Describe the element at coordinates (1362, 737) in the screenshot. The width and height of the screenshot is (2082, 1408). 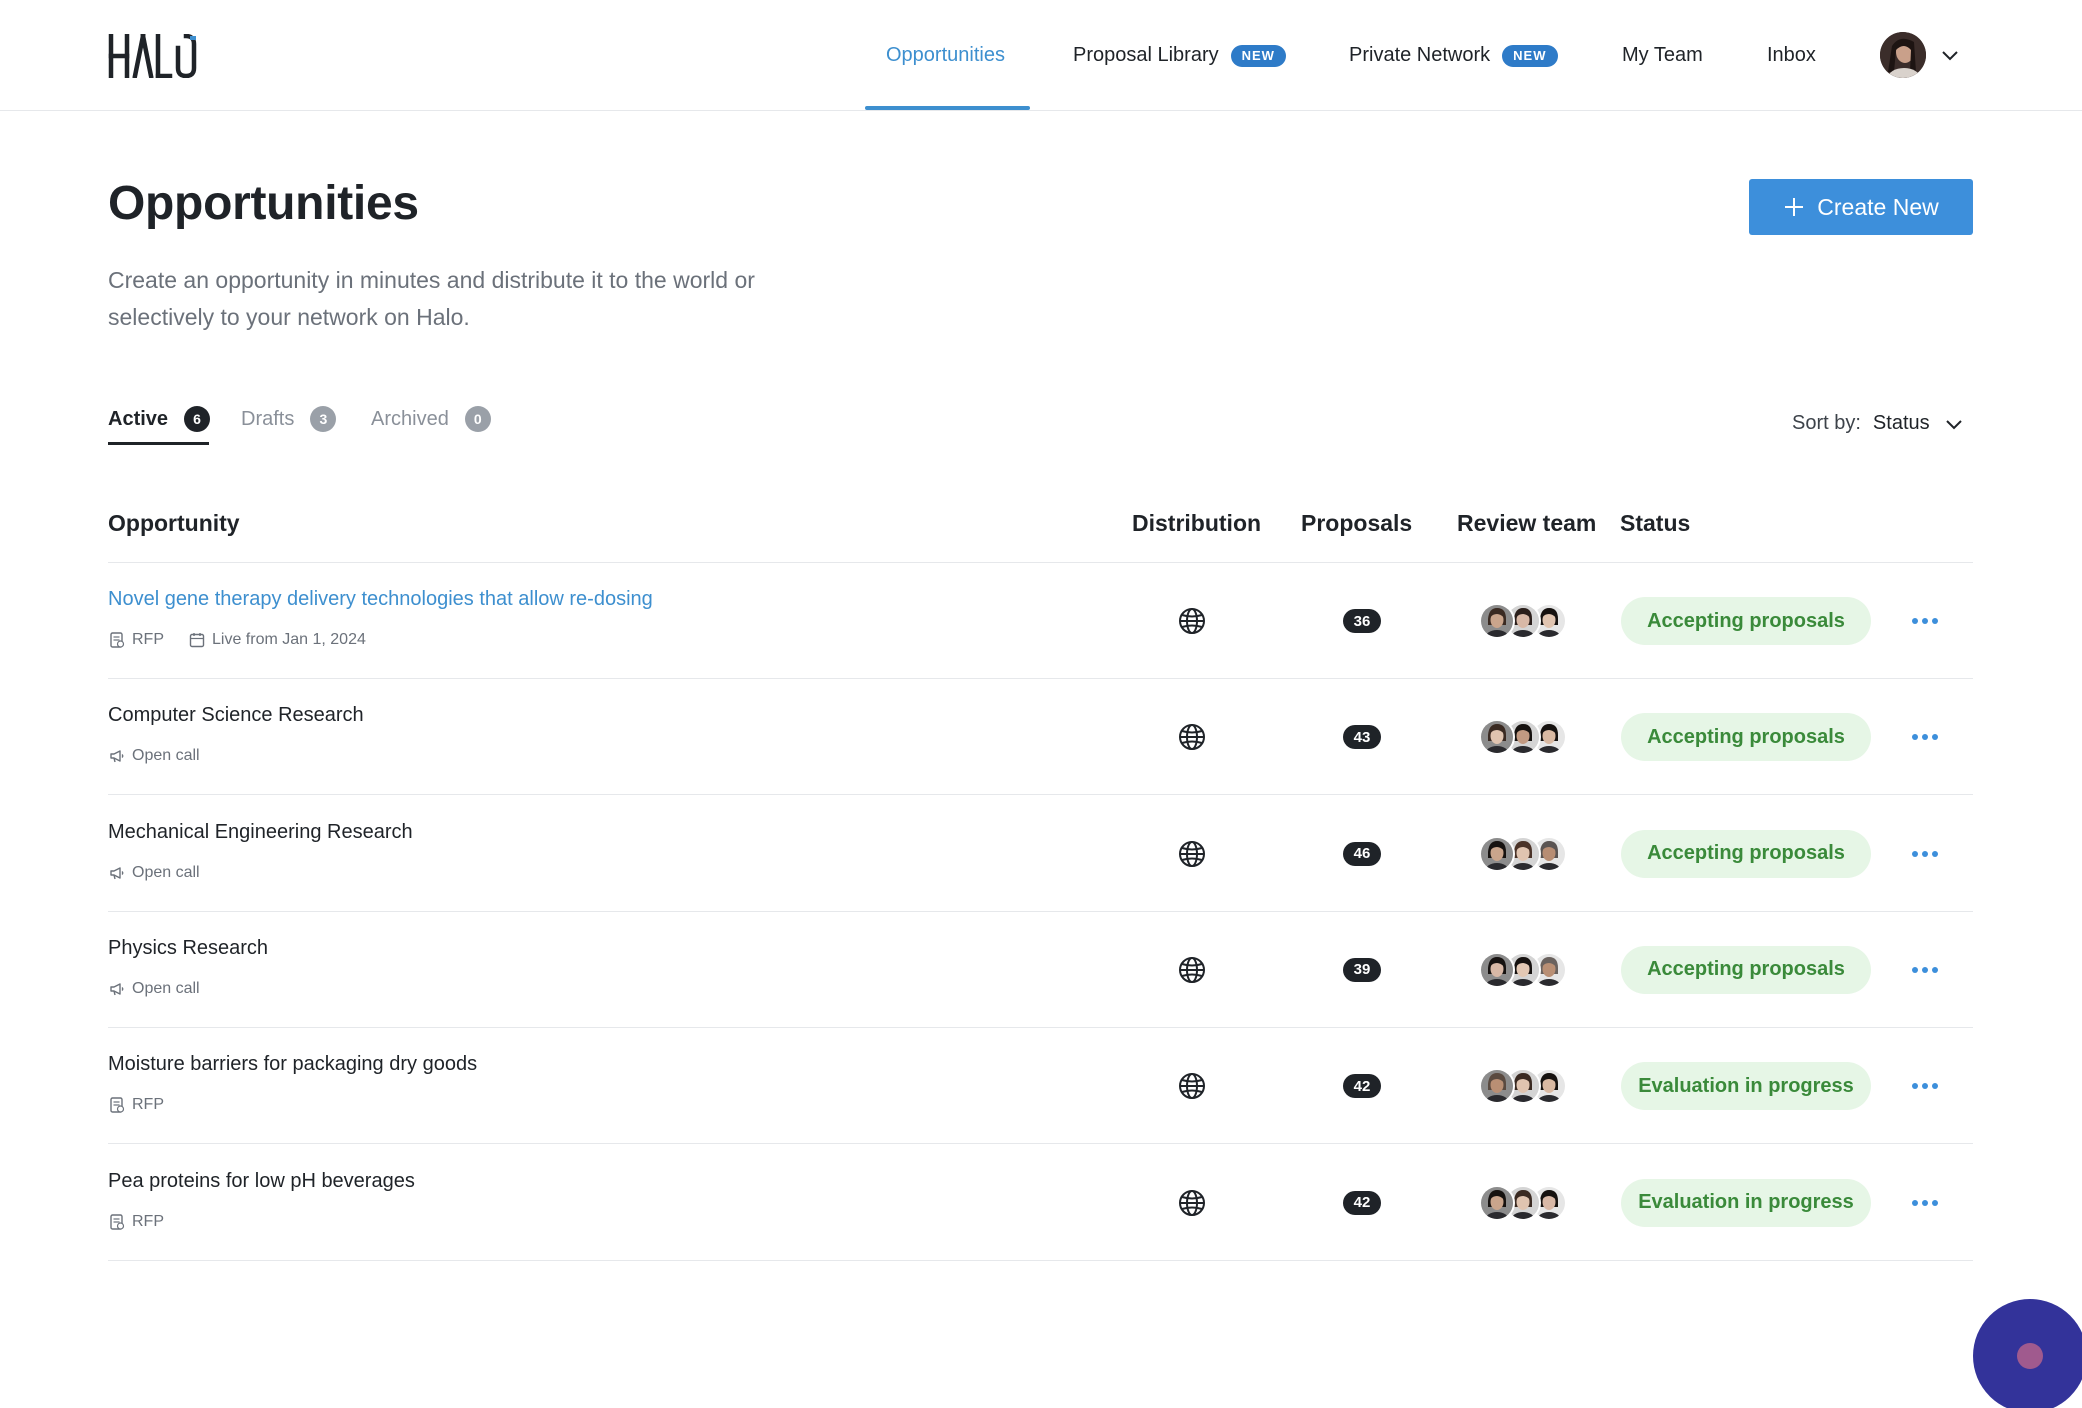
I see `proposals-count-badge: 43` at that location.